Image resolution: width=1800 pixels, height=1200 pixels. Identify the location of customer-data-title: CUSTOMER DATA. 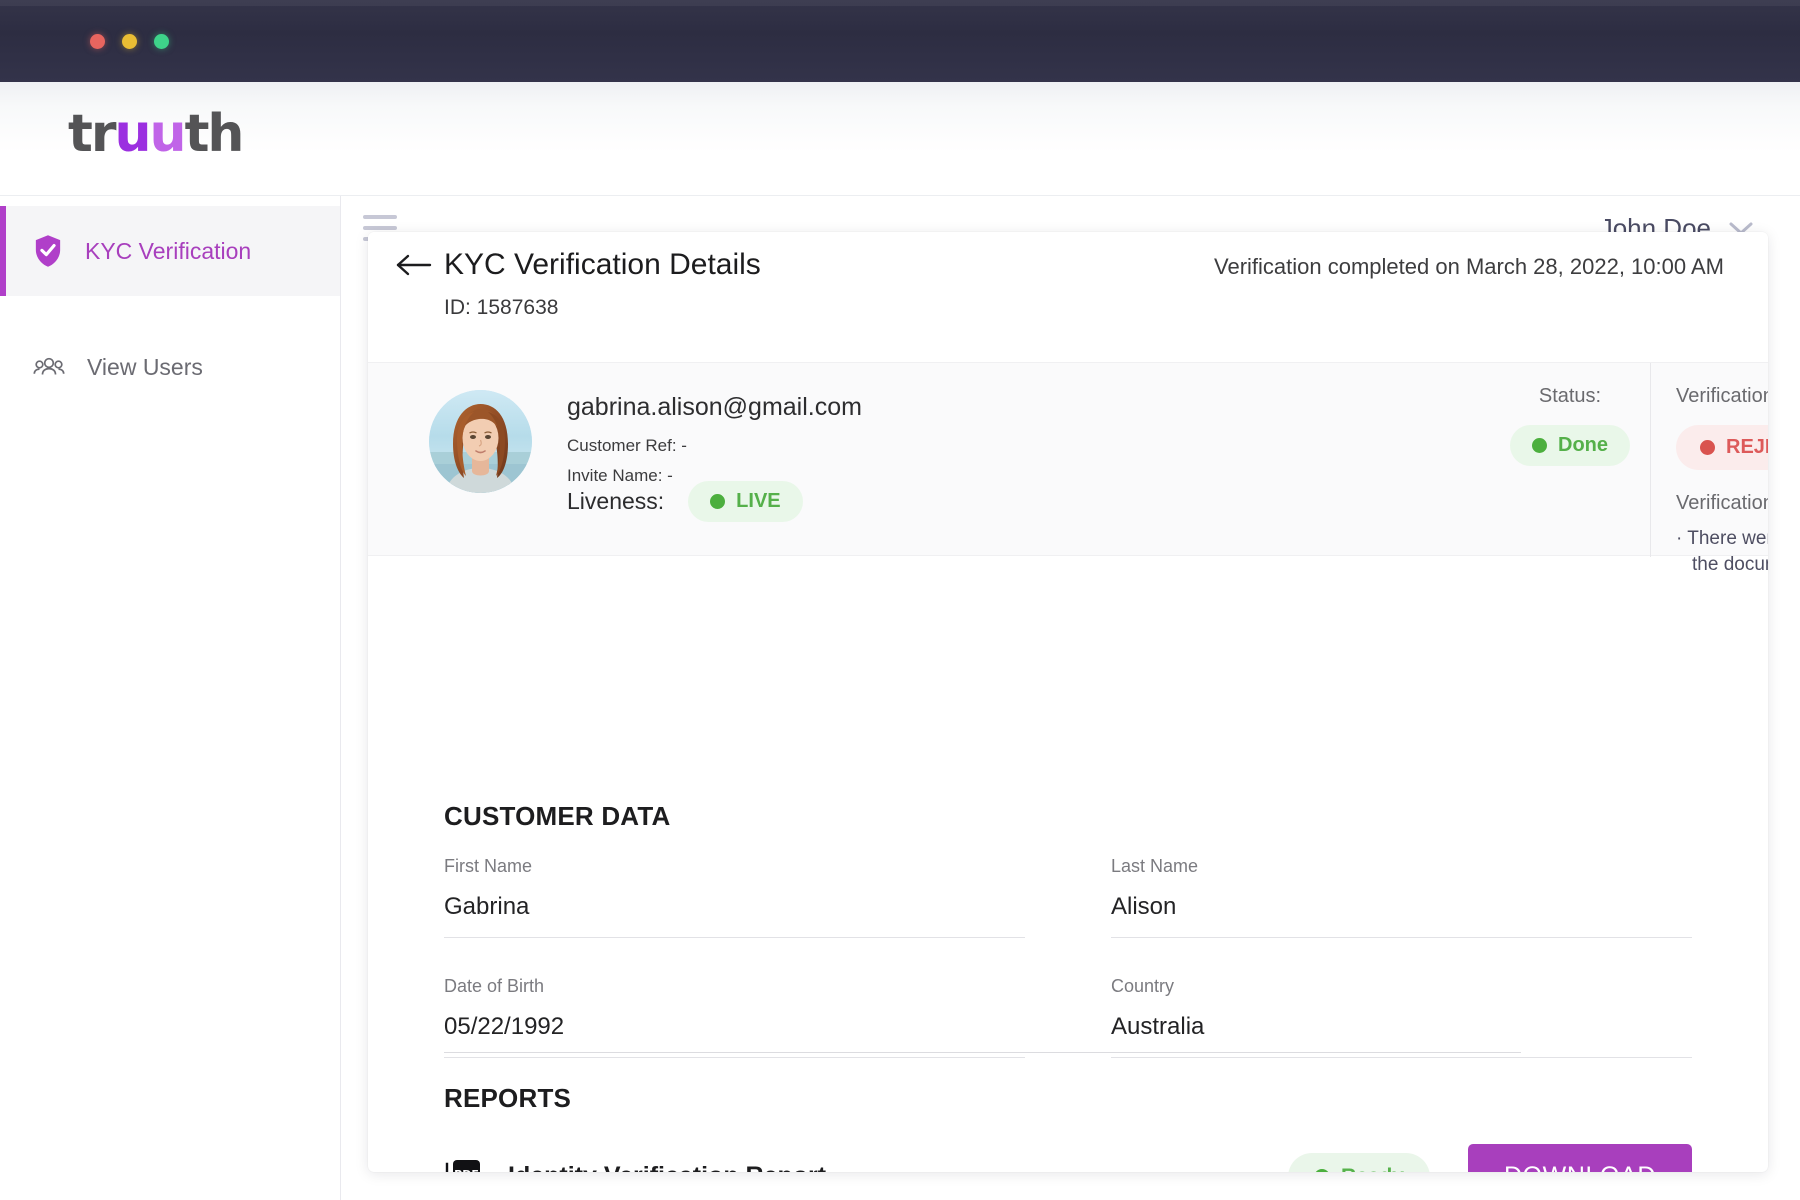
(557, 816).